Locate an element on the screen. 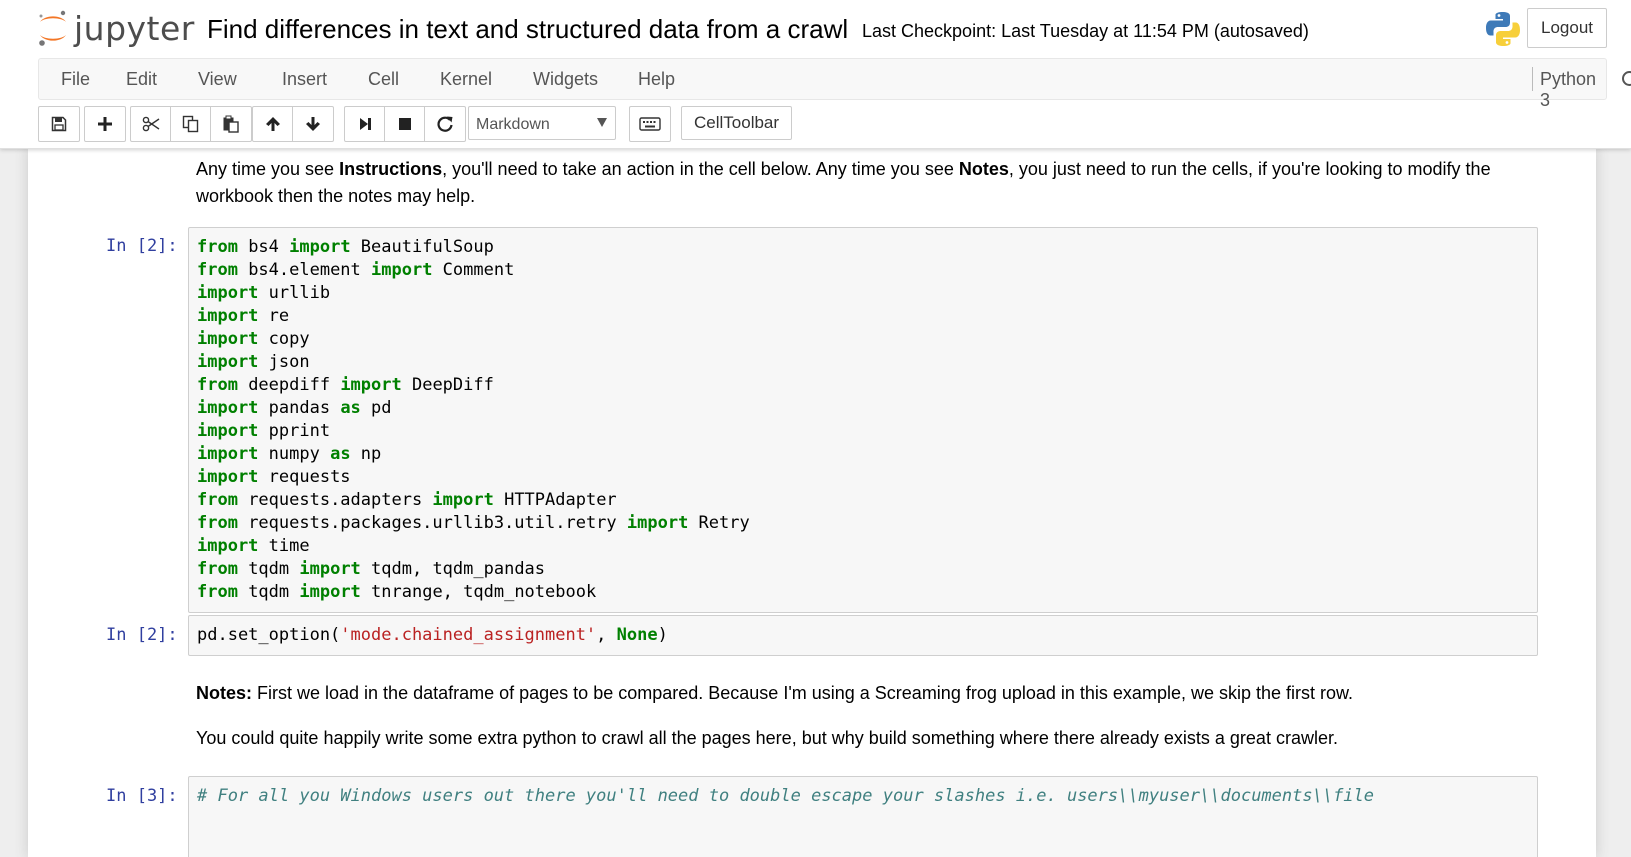 This screenshot has width=1631, height=857. save-icon is located at coordinates (59, 124).